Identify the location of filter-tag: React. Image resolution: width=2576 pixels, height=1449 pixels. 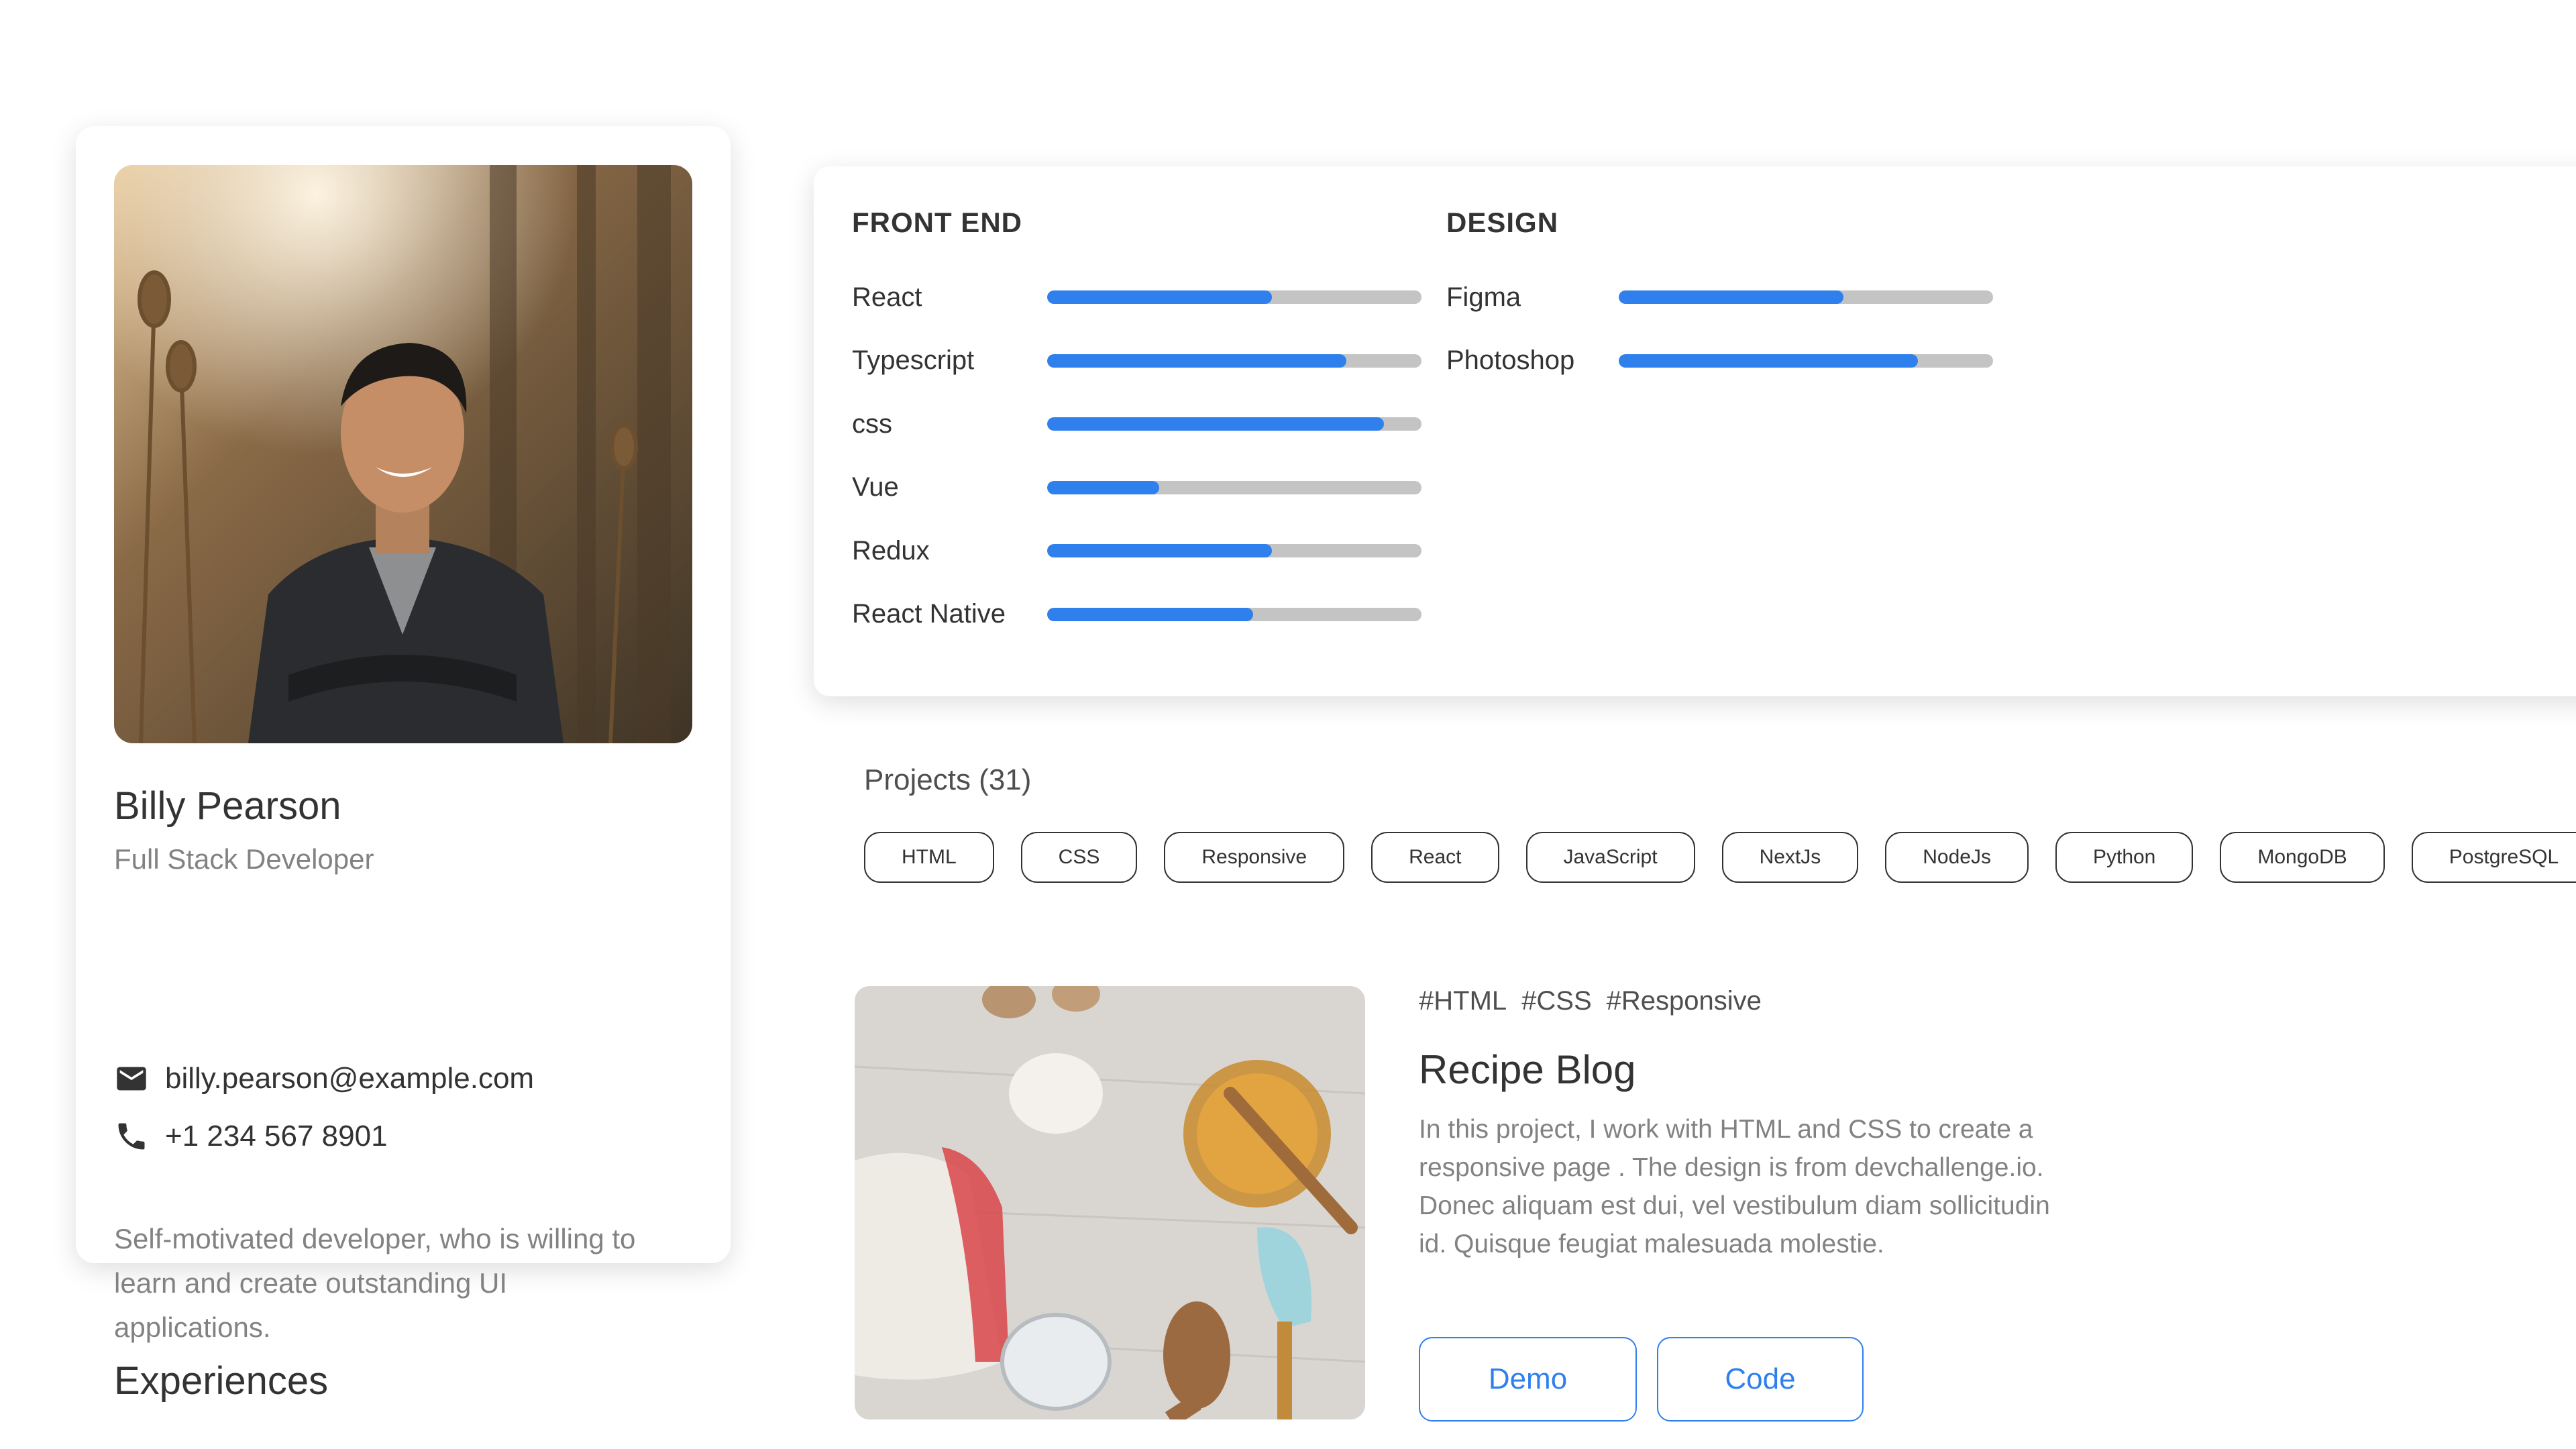
(1435, 857).